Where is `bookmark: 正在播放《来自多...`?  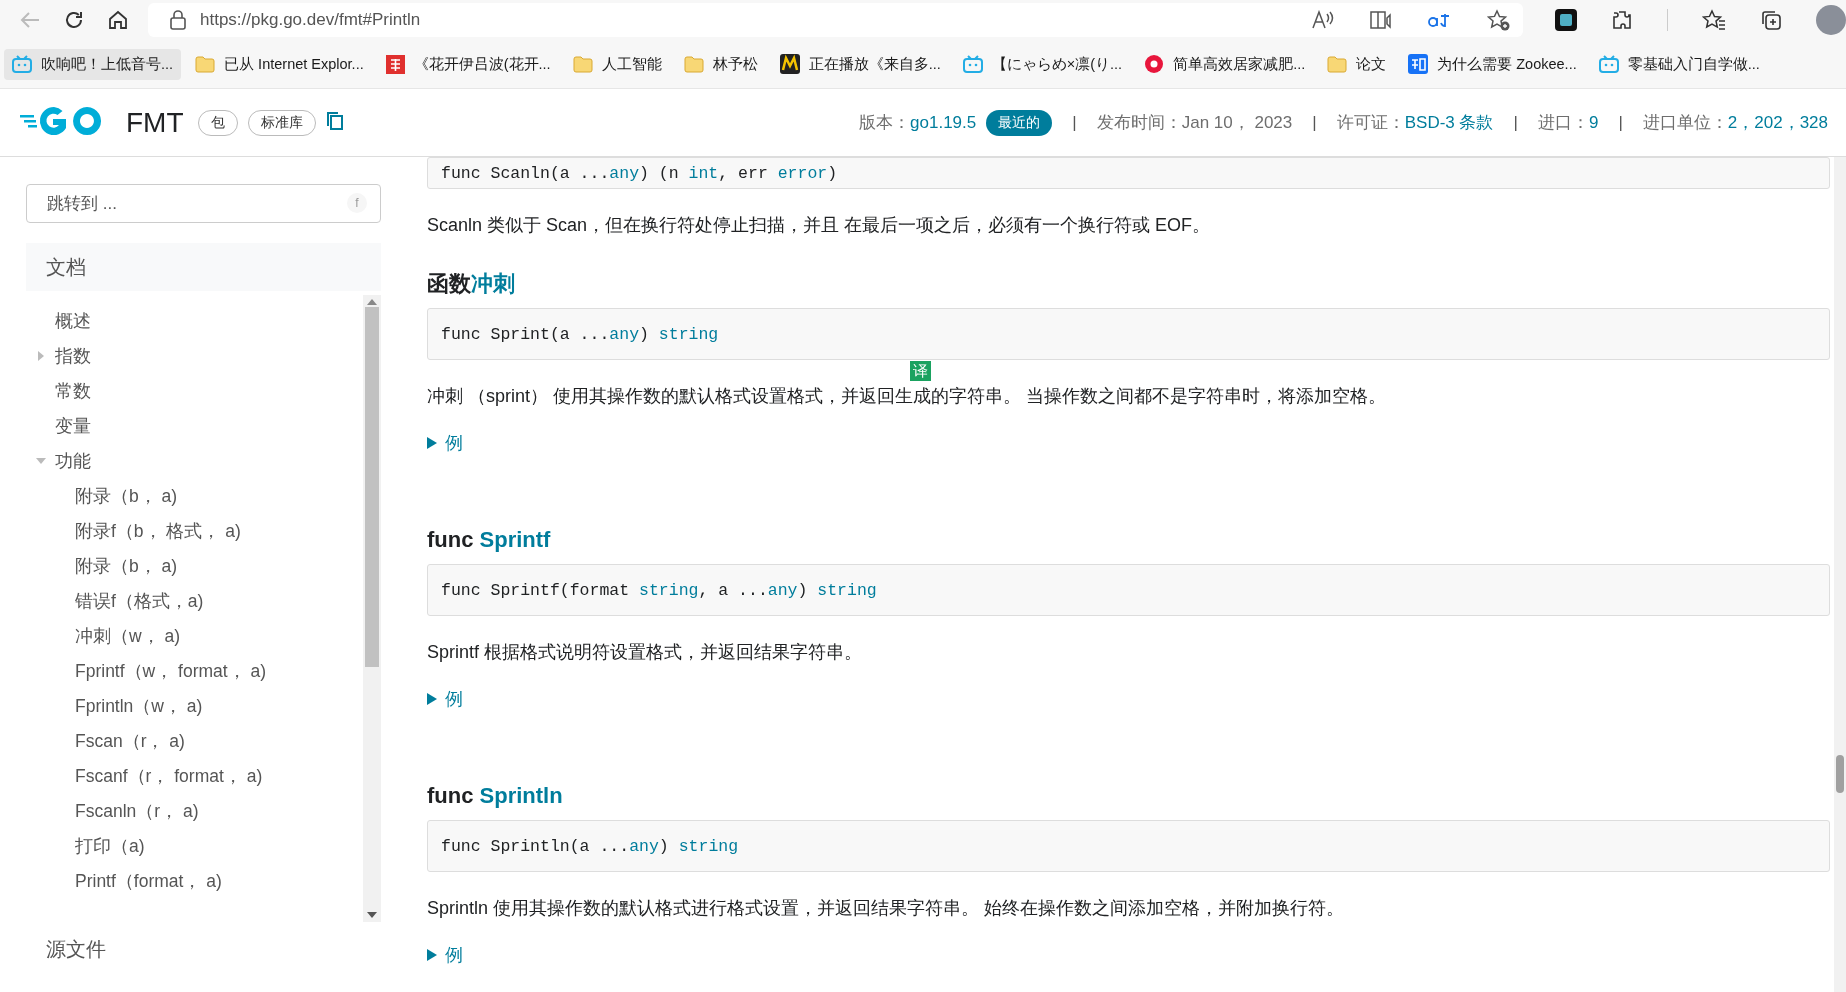
bookmark: 正在播放《来自多... is located at coordinates (860, 64).